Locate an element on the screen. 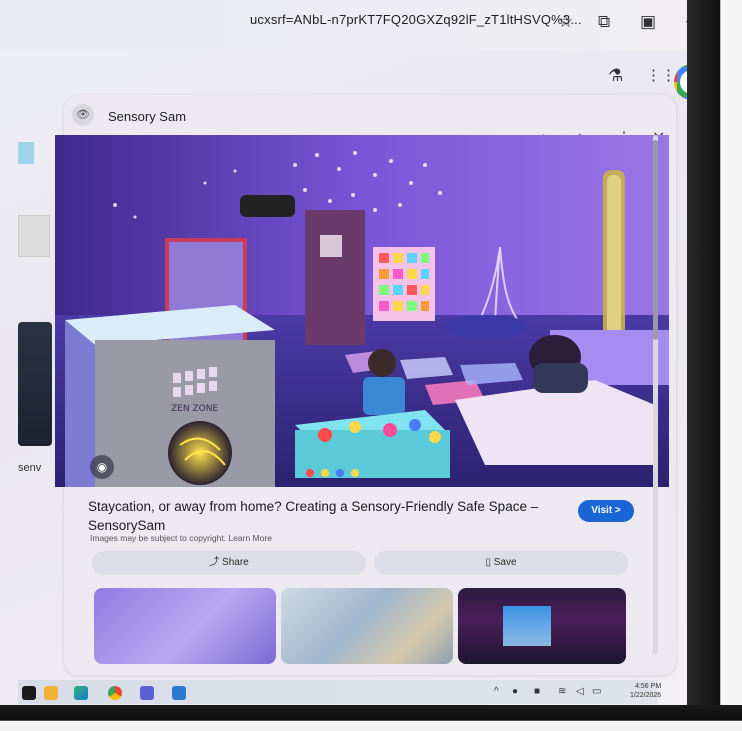 Image resolution: width=742 pixels, height=731 pixels. result-label: senv is located at coordinates (29, 468).